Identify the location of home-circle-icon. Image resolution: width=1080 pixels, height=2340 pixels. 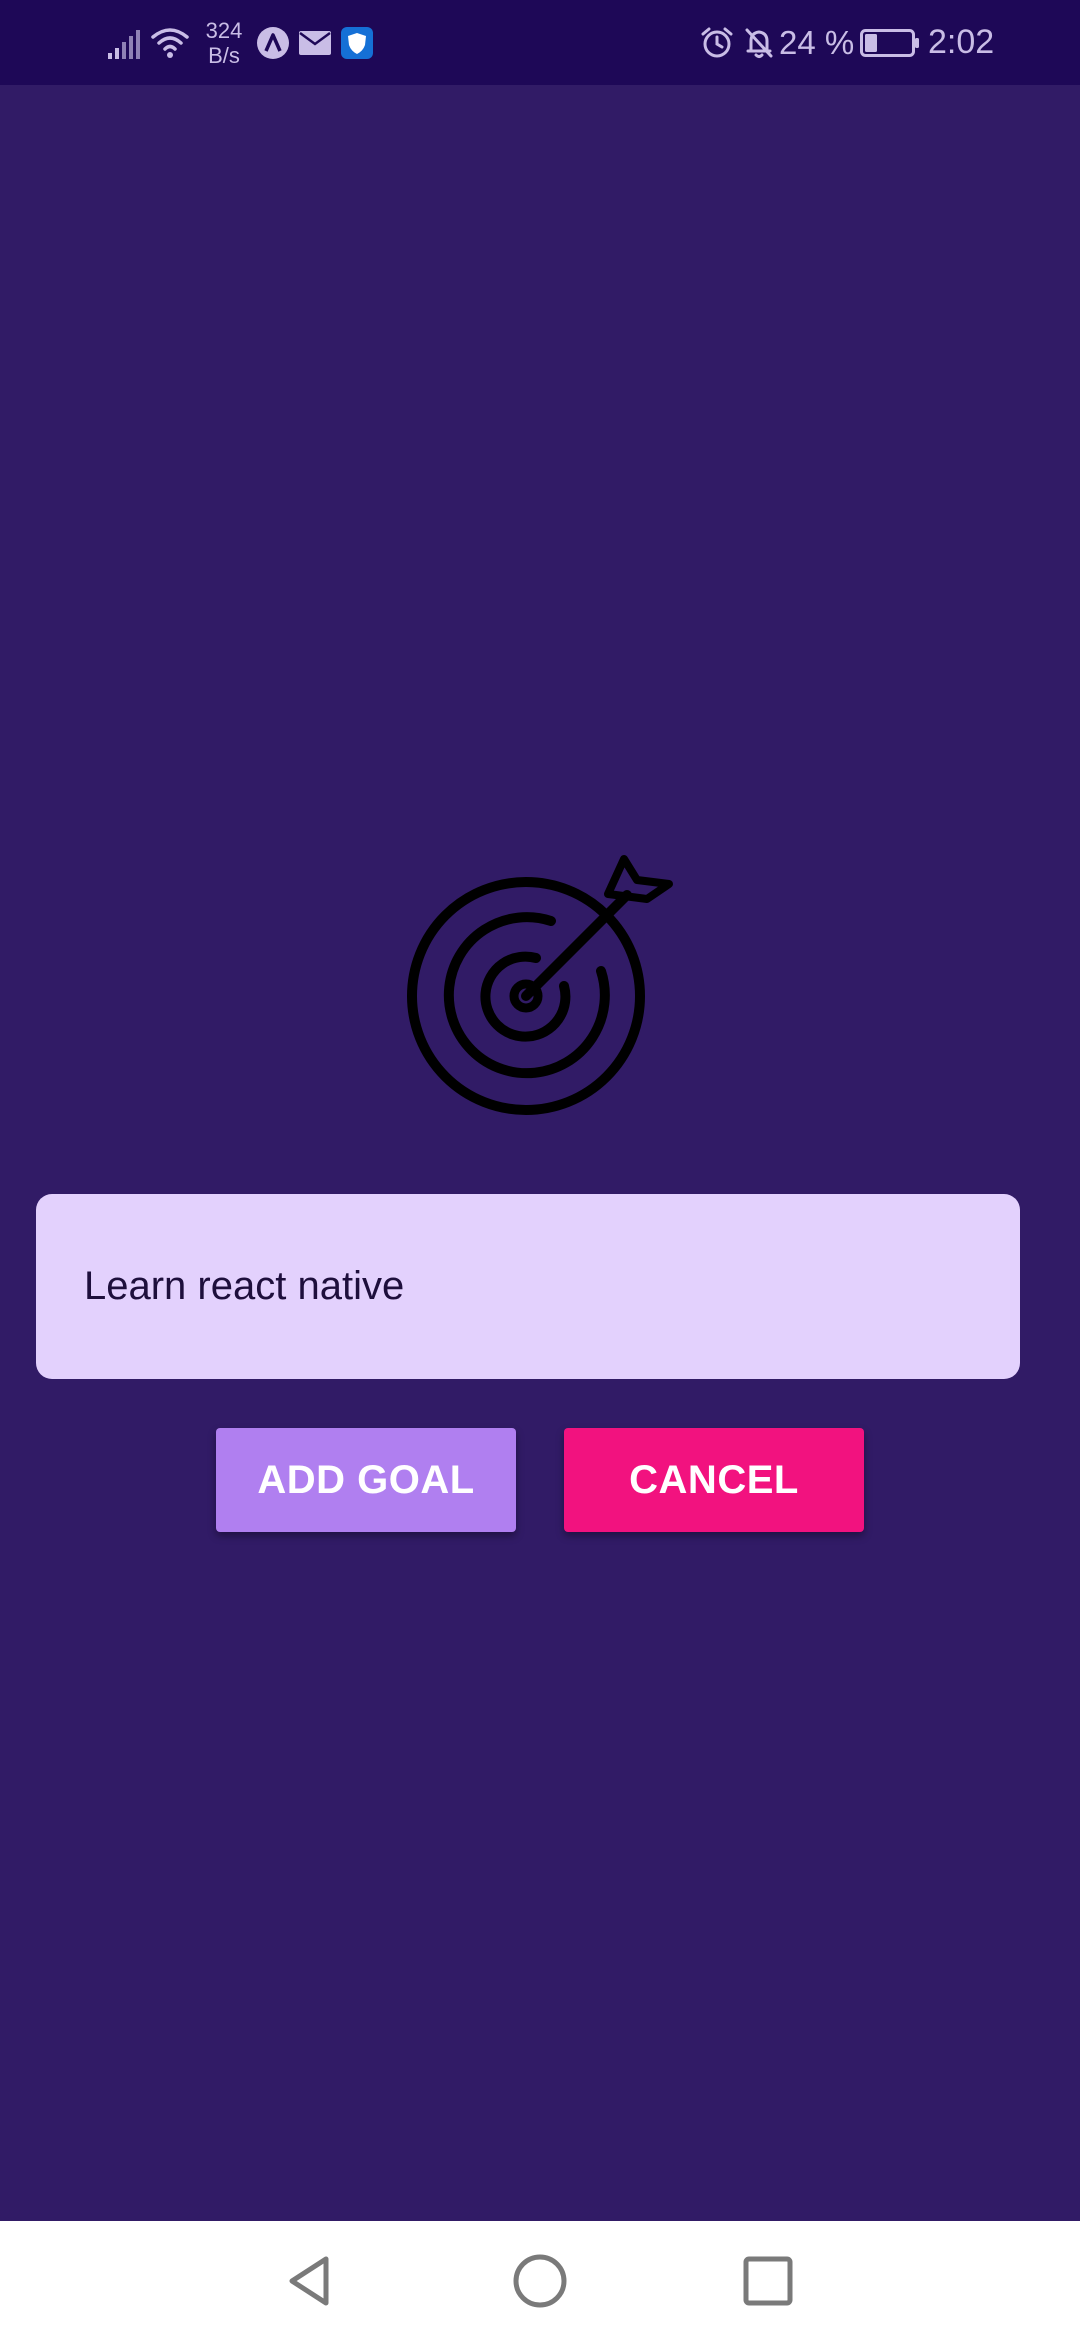
(540, 2281).